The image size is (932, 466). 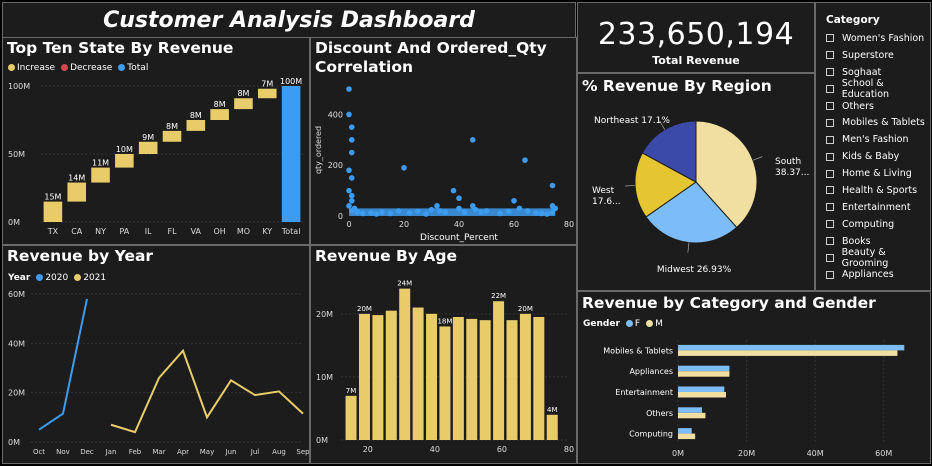 I want to click on legend-male: M, so click(x=654, y=324).